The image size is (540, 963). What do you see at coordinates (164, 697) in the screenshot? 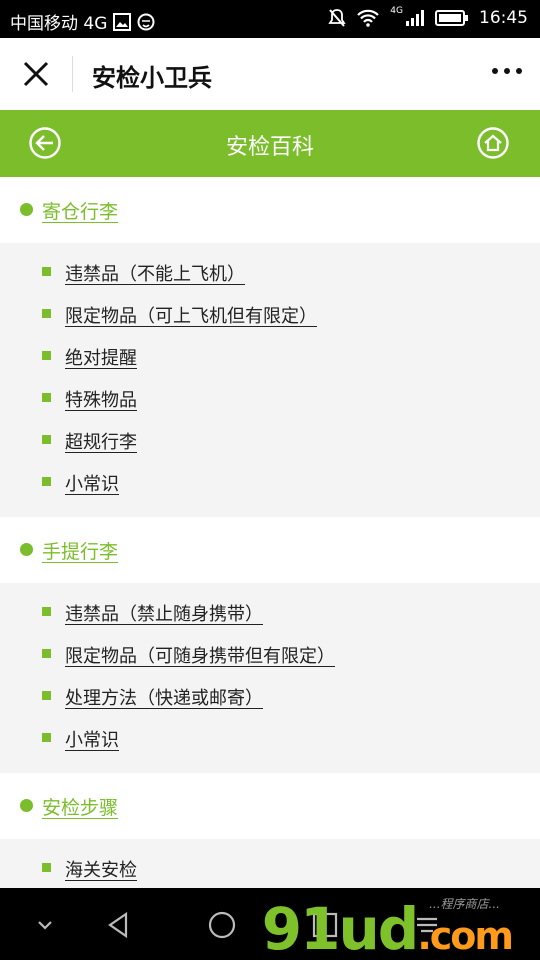
I see `item-link: 处理方法（快递或邮寄）` at bounding box center [164, 697].